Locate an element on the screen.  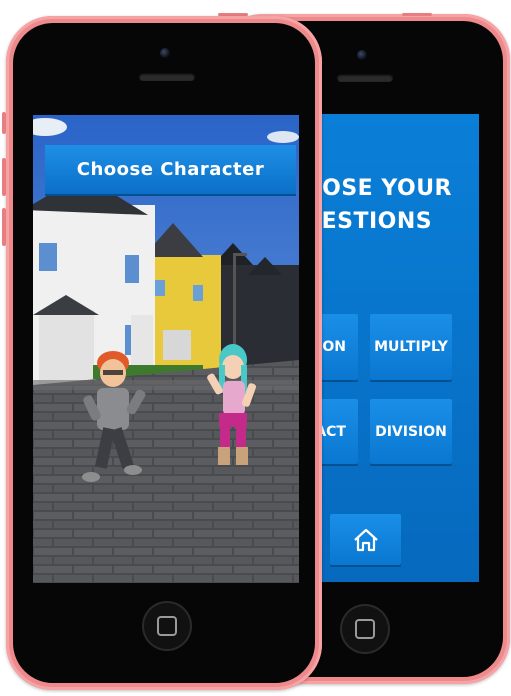
choose-character-label: Choose Character is located at coordinates (170, 169).